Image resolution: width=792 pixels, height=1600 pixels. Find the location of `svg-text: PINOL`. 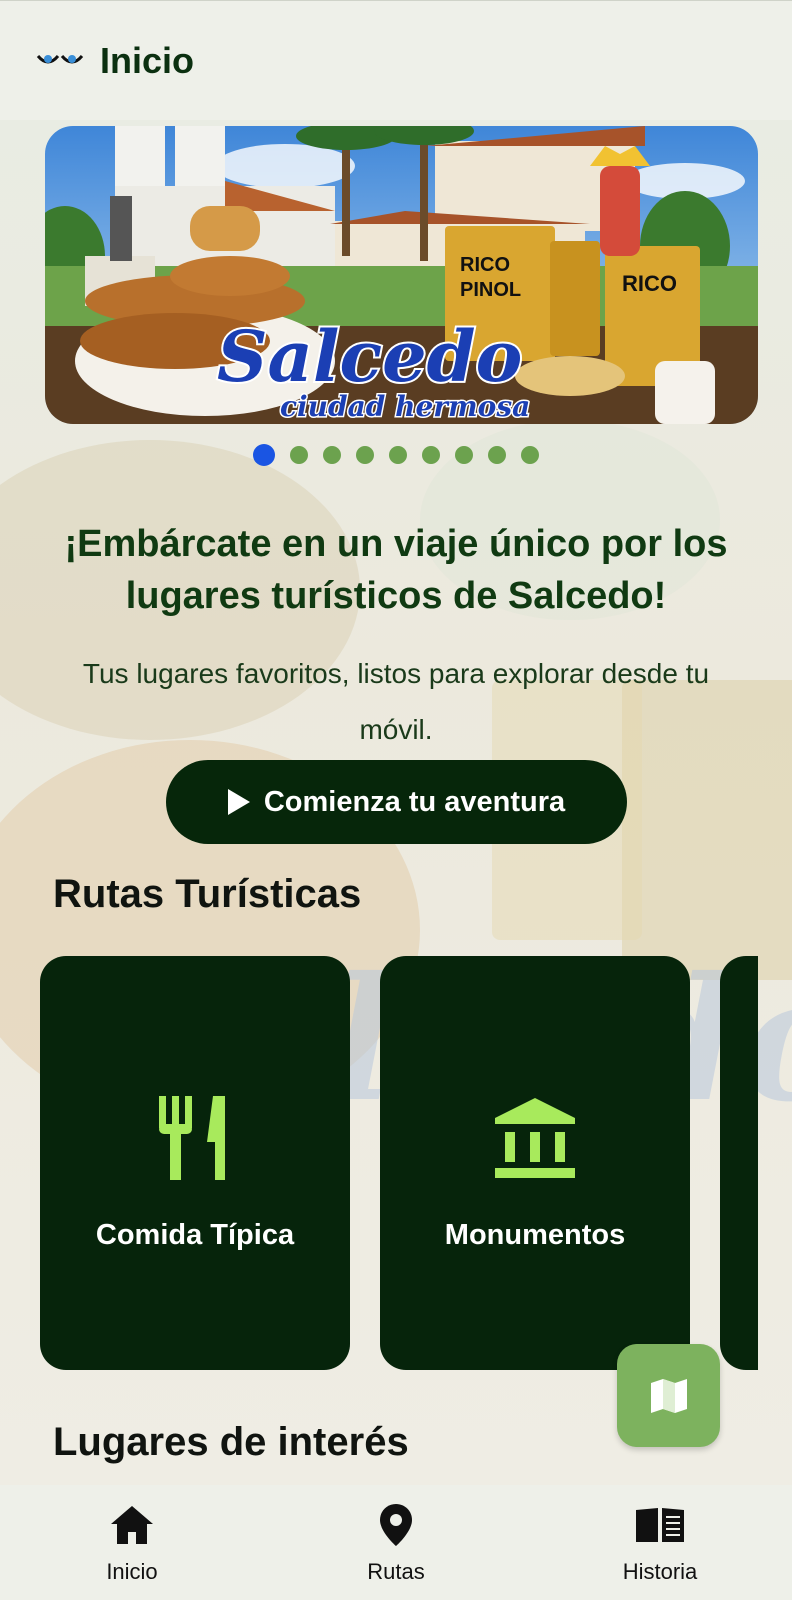

svg-text: PINOL is located at coordinates (490, 290).